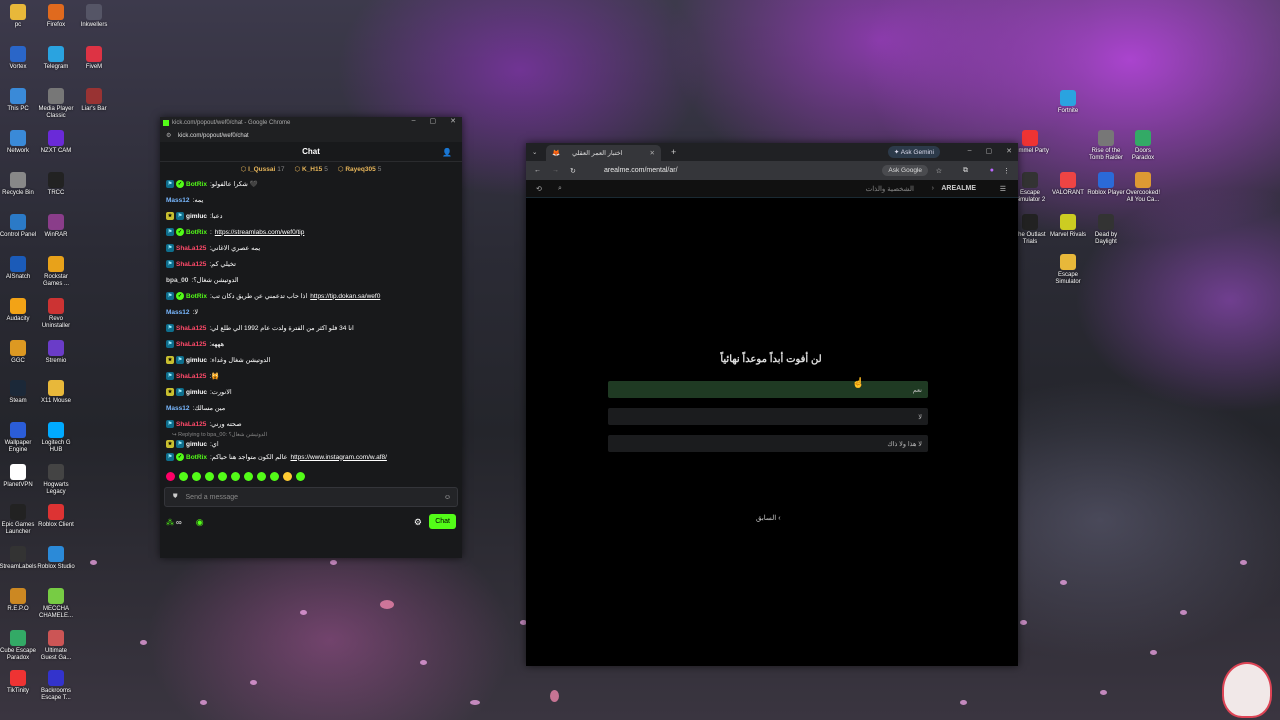  Describe the element at coordinates (56, 15) in the screenshot. I see `desktop-icon: Firefox` at that location.